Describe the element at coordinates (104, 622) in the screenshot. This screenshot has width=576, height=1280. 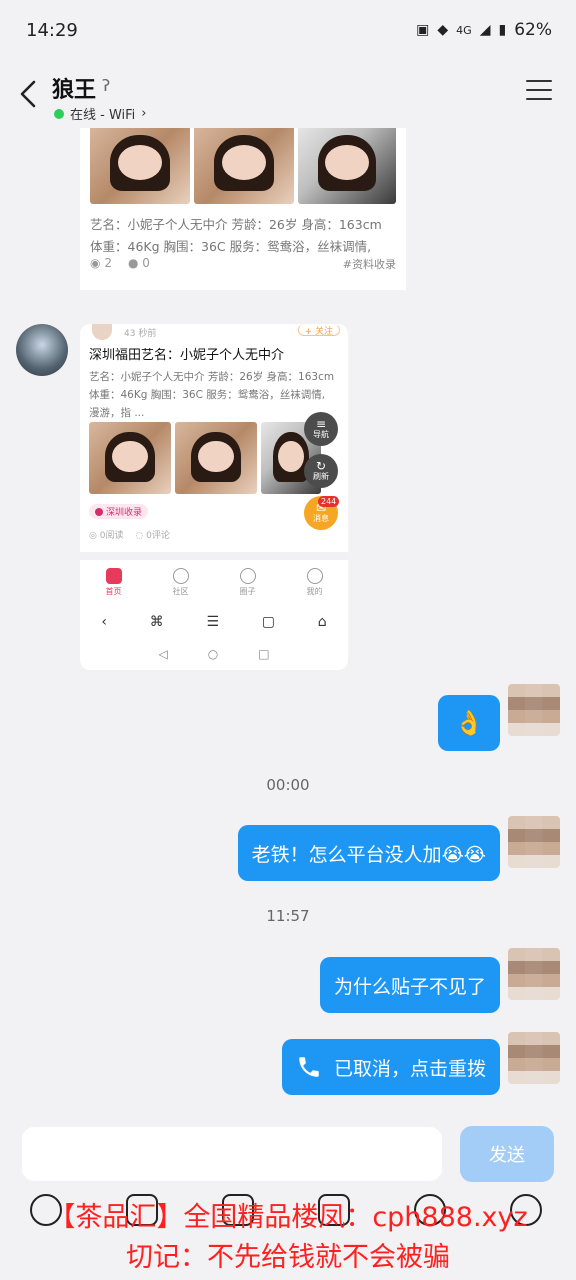
I see `back-icon: ‹` at that location.